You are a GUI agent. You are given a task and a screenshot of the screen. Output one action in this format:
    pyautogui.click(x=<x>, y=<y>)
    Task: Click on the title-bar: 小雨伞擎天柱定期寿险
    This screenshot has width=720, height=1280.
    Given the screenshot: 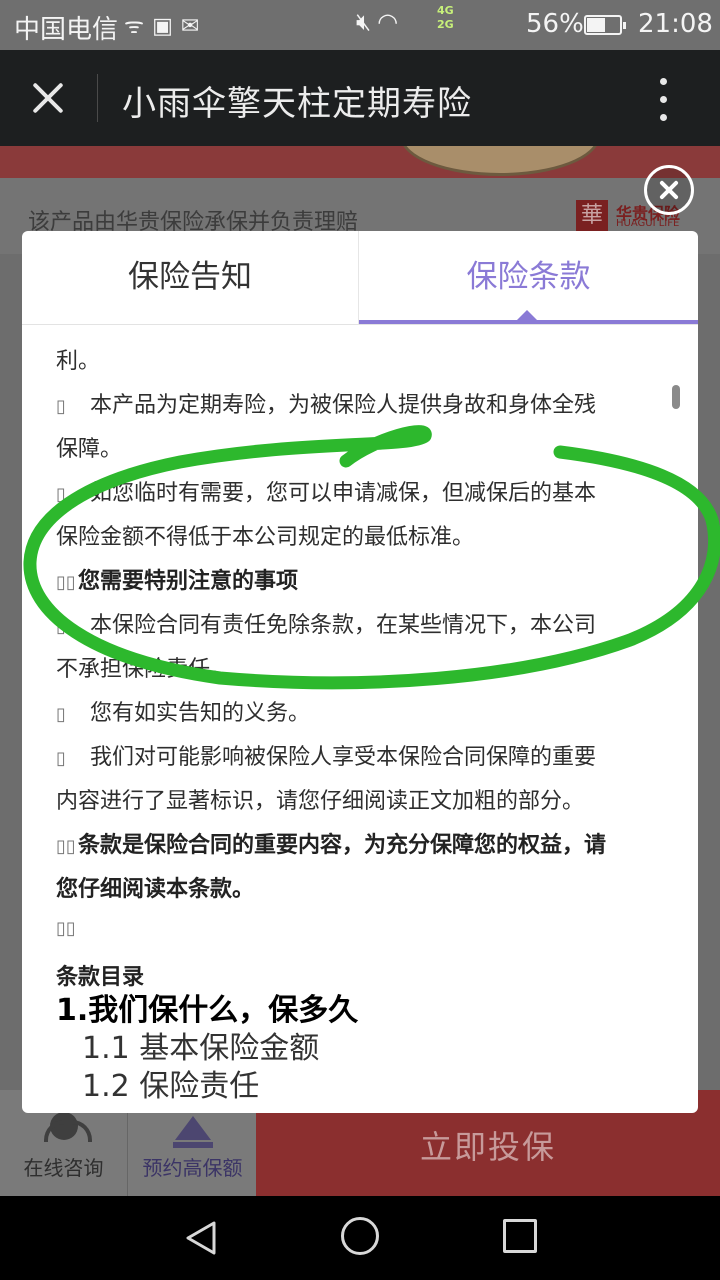 What is the action you would take?
    pyautogui.click(x=360, y=98)
    